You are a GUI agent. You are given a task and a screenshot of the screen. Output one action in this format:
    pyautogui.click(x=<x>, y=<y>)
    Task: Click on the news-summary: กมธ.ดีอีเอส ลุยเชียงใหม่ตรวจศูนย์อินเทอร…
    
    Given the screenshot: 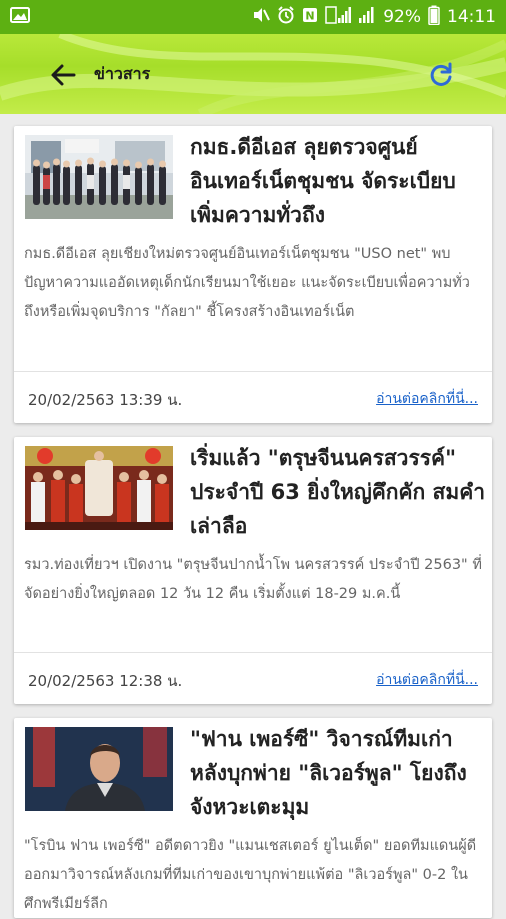 What is the action you would take?
    pyautogui.click(x=247, y=283)
    